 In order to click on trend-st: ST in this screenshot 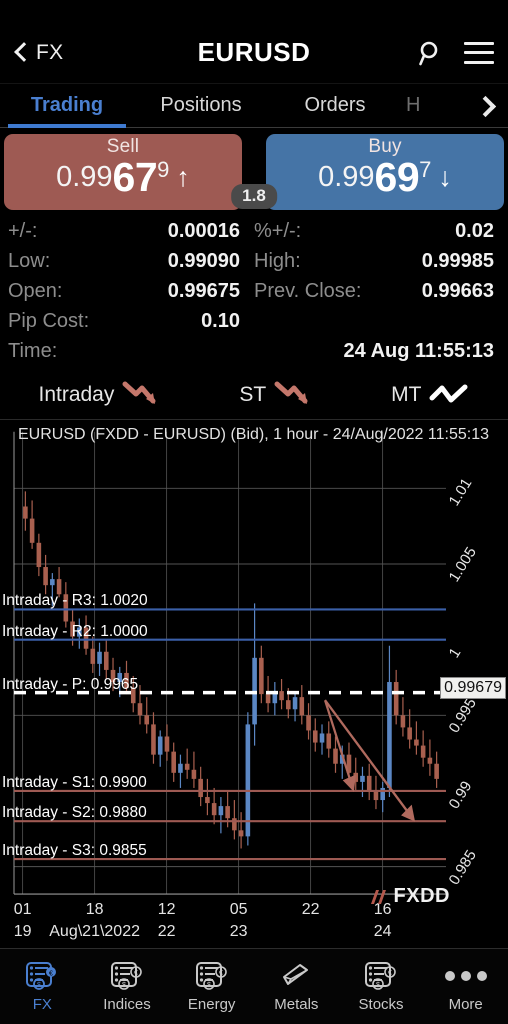, I will do `click(276, 395)`.